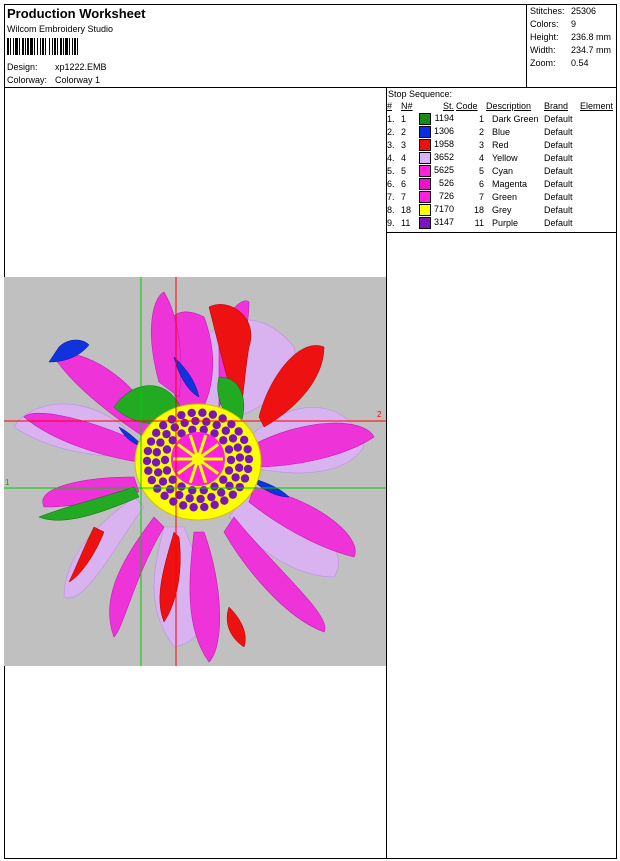 The image size is (620, 861). What do you see at coordinates (437, 196) in the screenshot?
I see `row-stitches: 726` at bounding box center [437, 196].